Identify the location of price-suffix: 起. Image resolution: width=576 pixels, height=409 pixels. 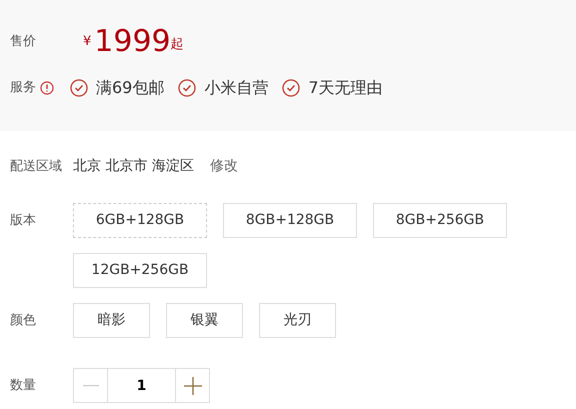
(177, 45).